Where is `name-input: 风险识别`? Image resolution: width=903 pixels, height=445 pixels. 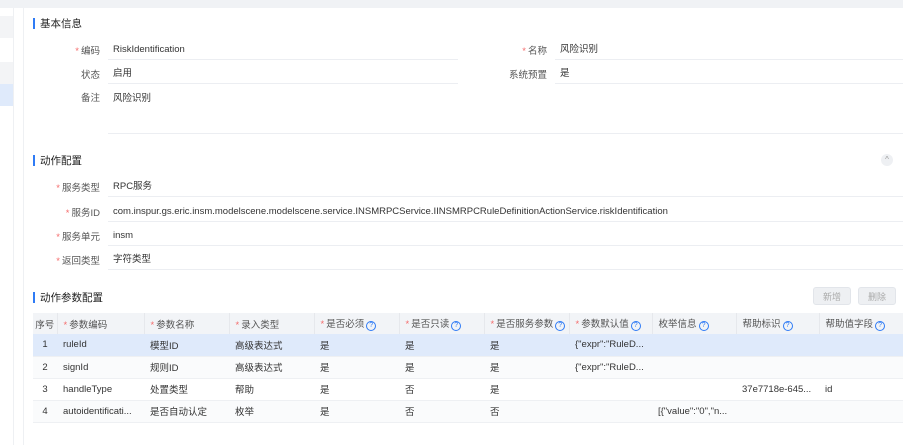
name-input: 风险识别 is located at coordinates (729, 50).